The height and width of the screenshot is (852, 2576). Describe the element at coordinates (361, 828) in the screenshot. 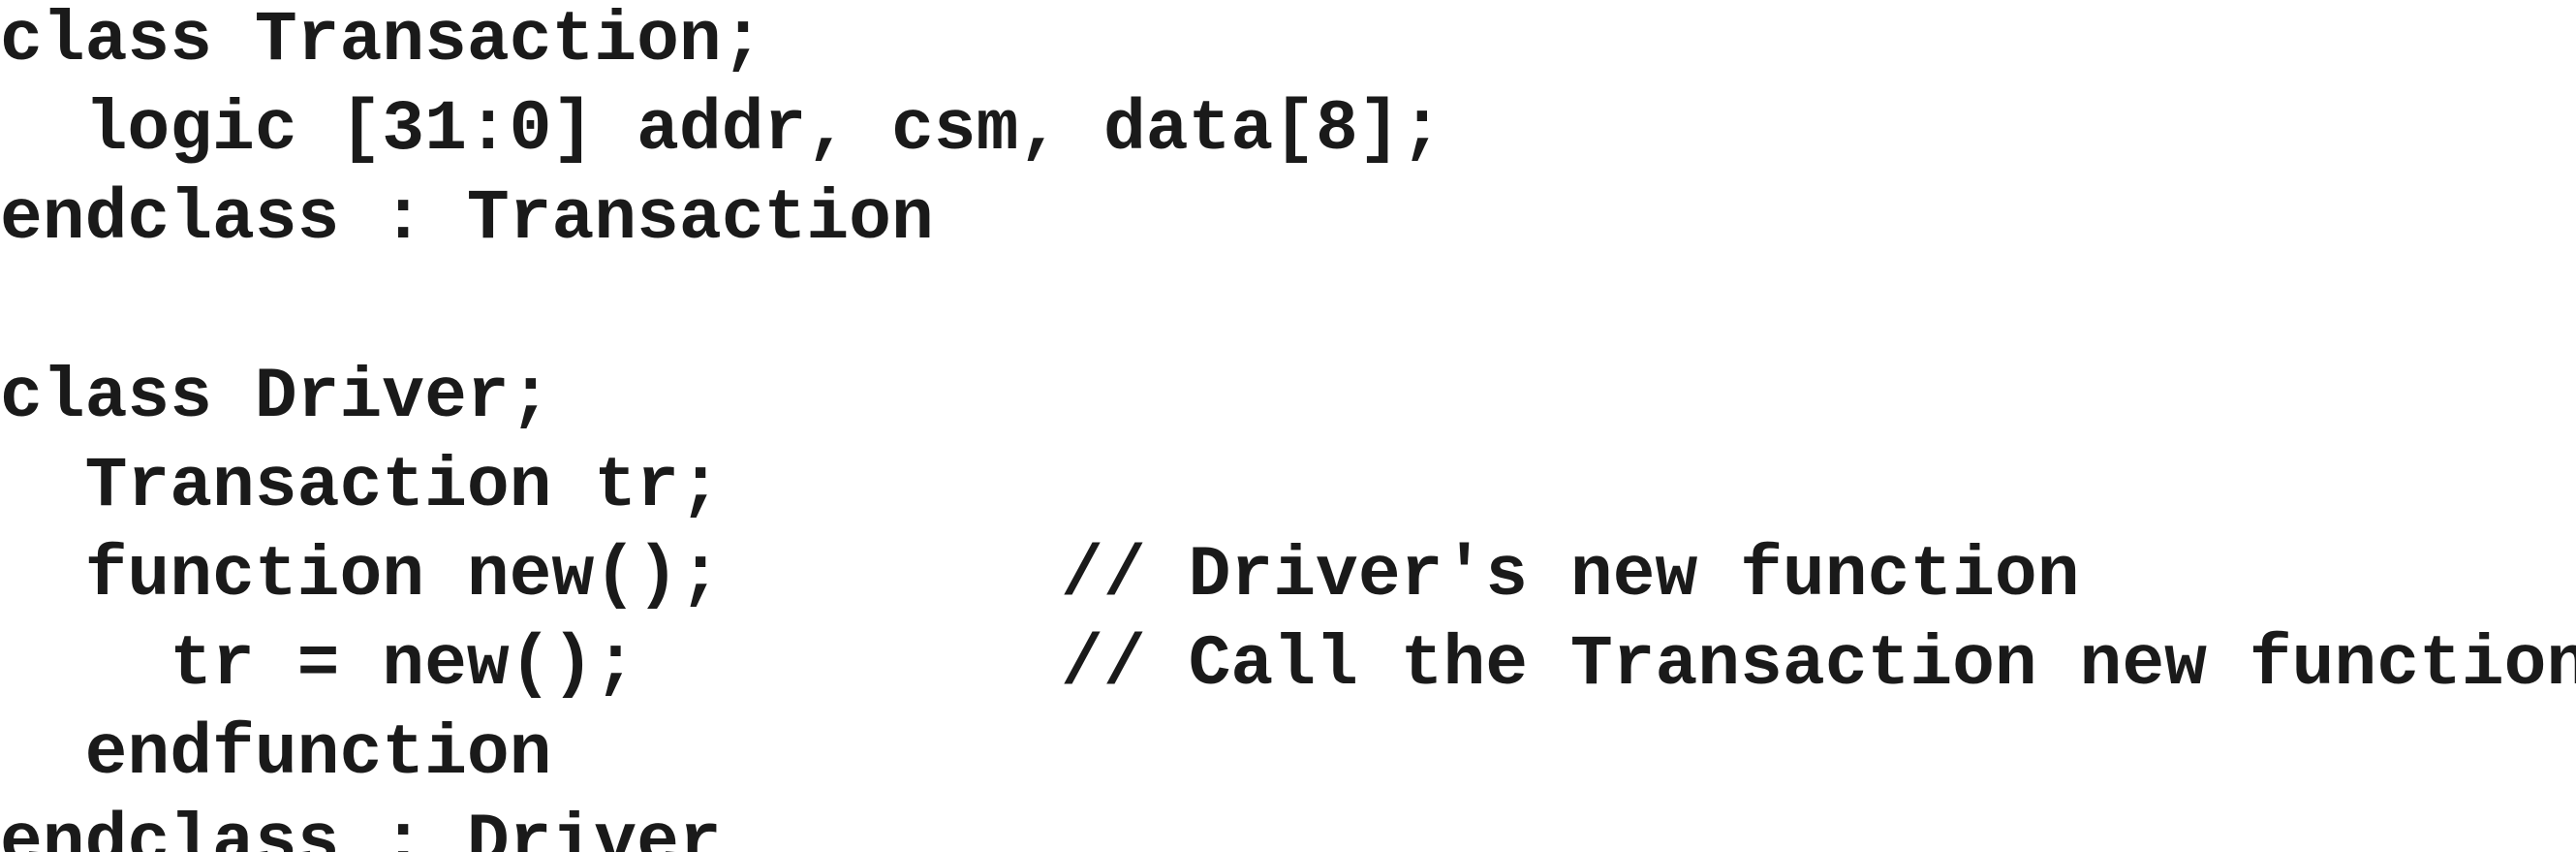

I see `code-line: endclass : Driver` at that location.